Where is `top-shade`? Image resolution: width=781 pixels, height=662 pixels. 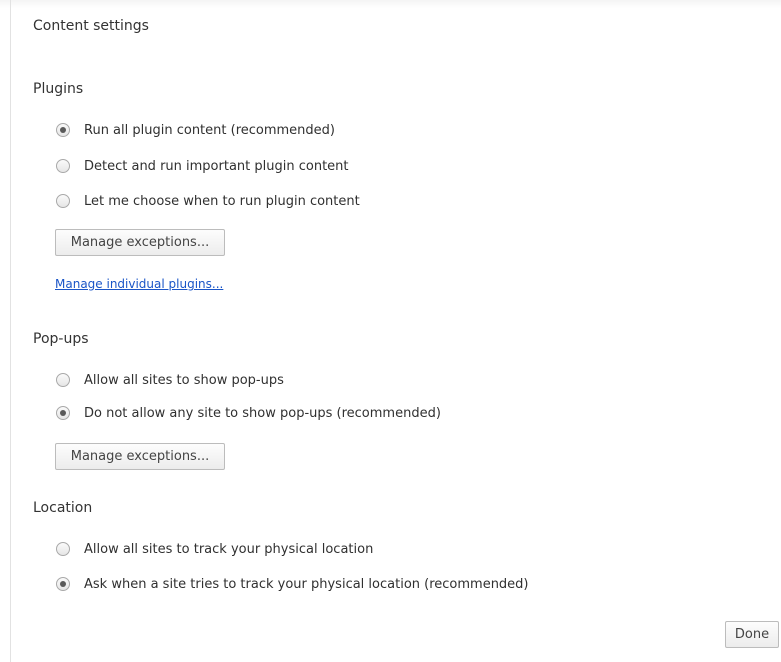
top-shade is located at coordinates (390, 4).